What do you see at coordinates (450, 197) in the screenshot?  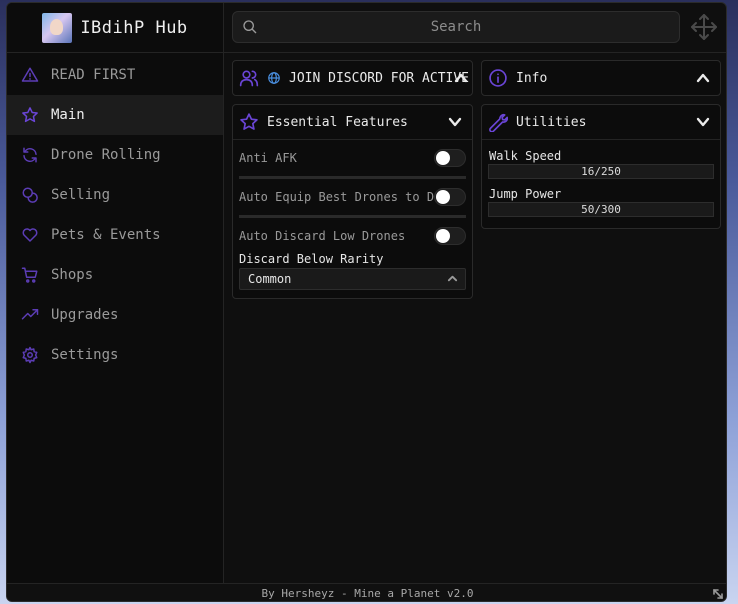 I see `auto-equip-toggle` at bounding box center [450, 197].